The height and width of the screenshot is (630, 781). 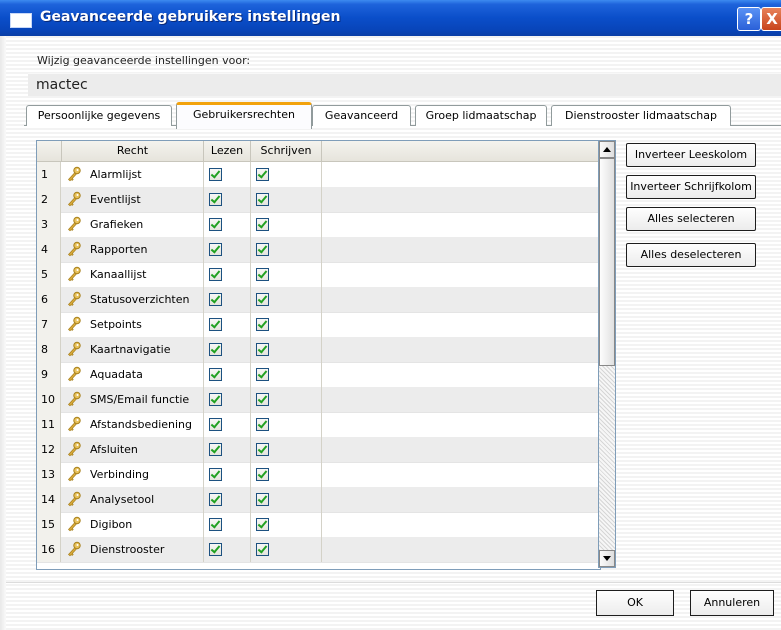 I want to click on table-row: 3 Grafieken, so click(x=318, y=225).